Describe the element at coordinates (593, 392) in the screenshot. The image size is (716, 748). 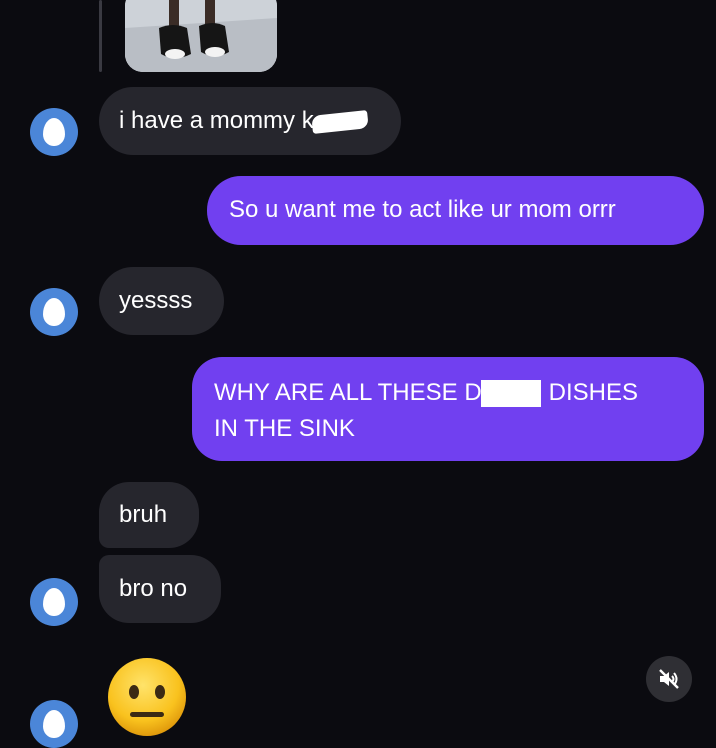
I see `message-text: DISHES` at that location.